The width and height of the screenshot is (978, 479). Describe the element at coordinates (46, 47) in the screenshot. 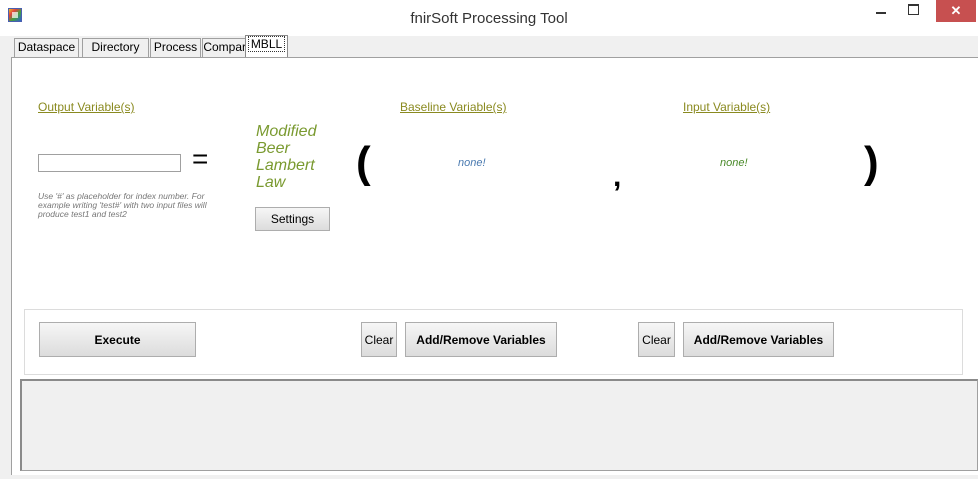

I see `tab-dataspace: Dataspace` at that location.